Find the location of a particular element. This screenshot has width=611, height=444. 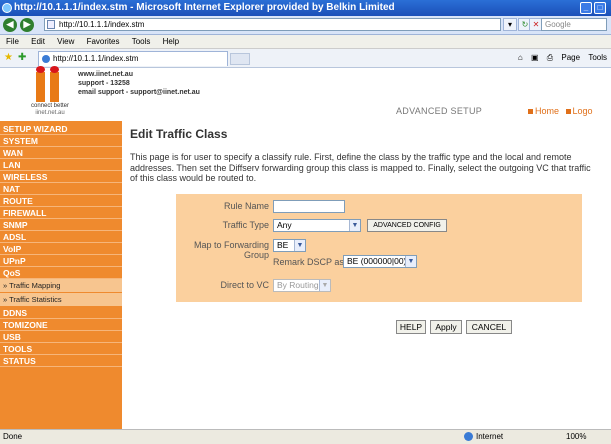

sidebar-item-system: SYSTEM is located at coordinates (61, 141).